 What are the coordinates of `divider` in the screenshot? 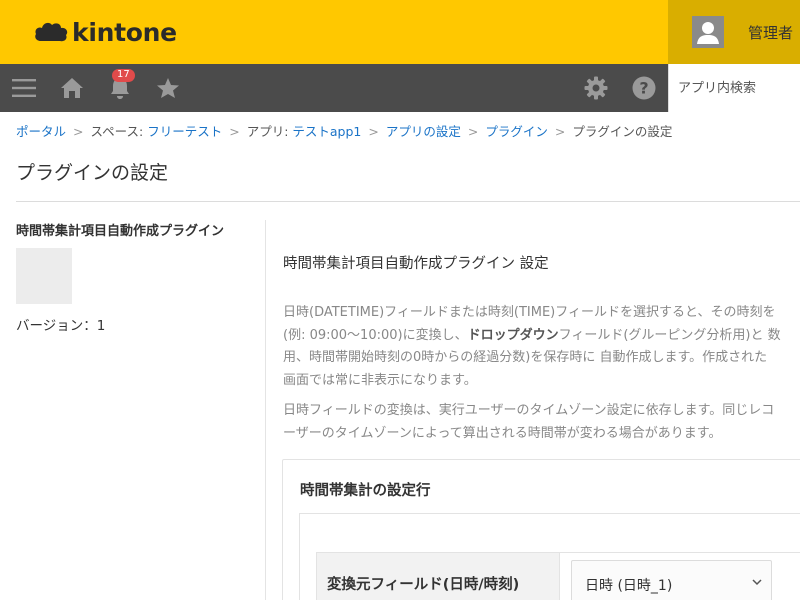 It's located at (408, 201).